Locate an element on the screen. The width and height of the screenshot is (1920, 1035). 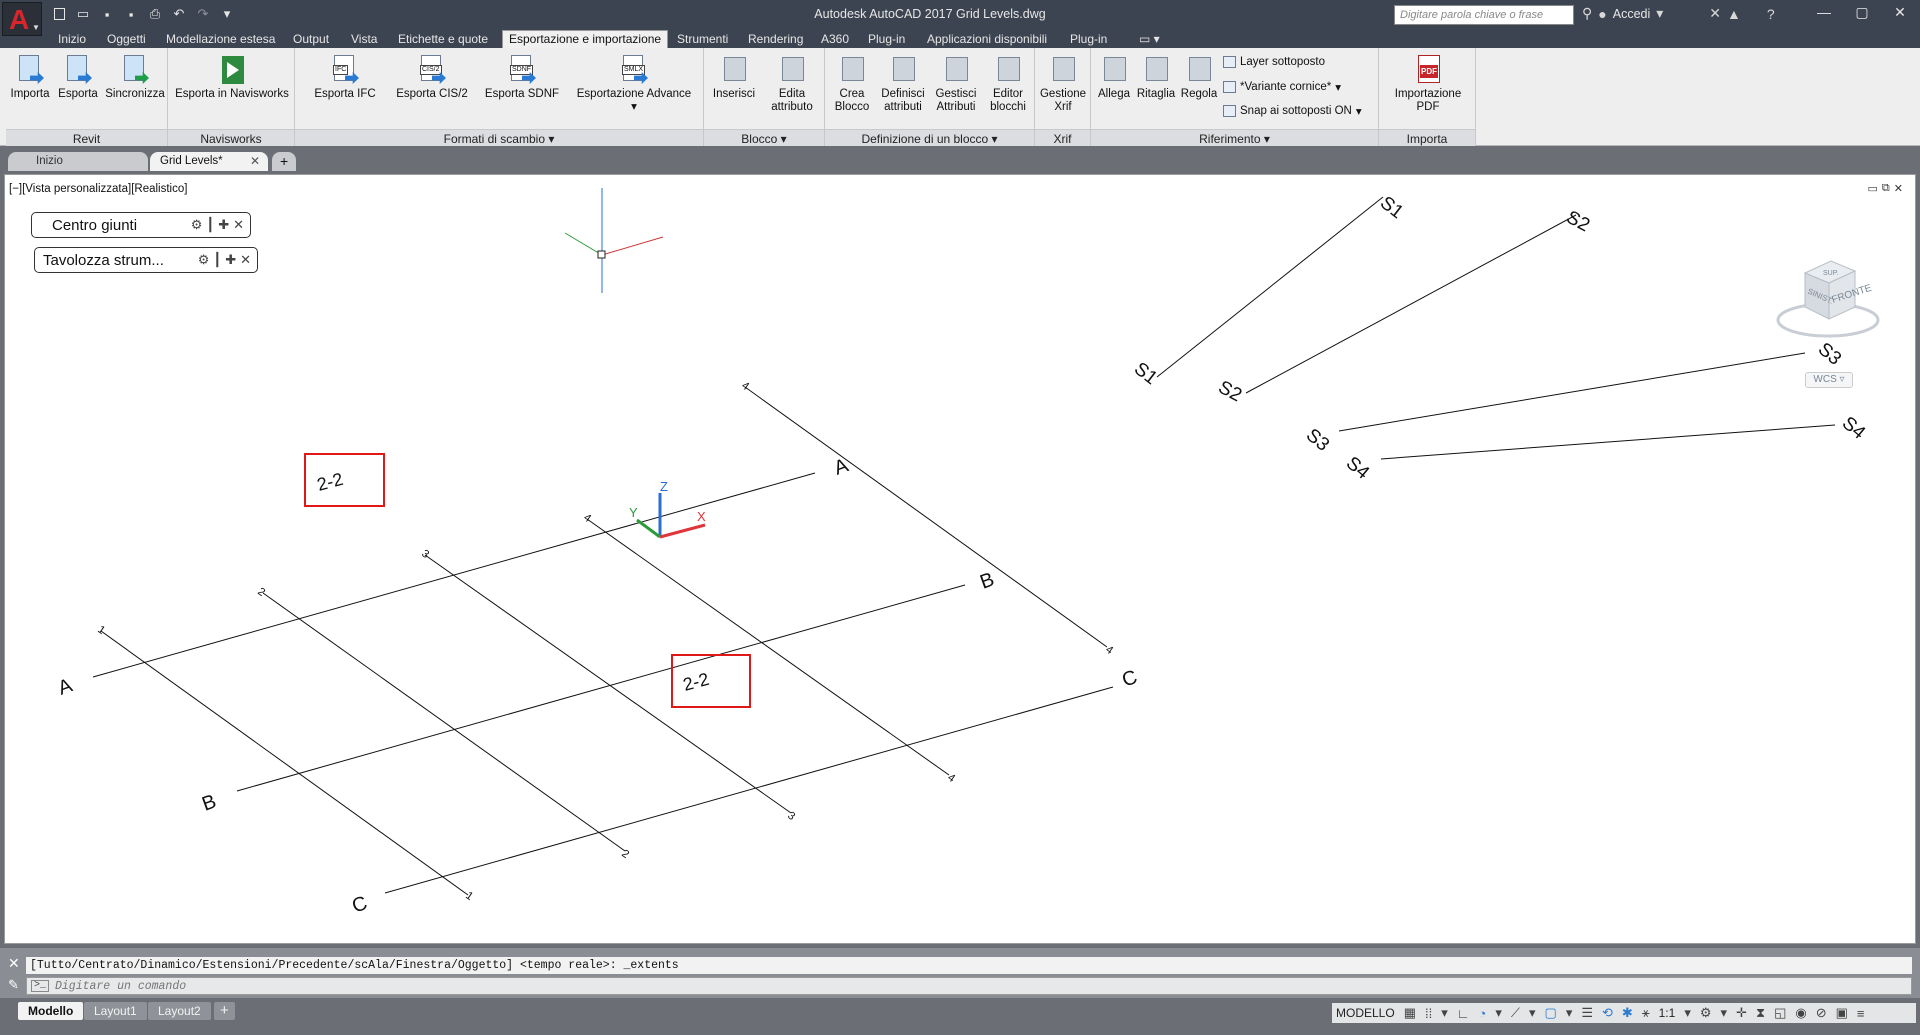
help-icon: ? is located at coordinates (1771, 14).